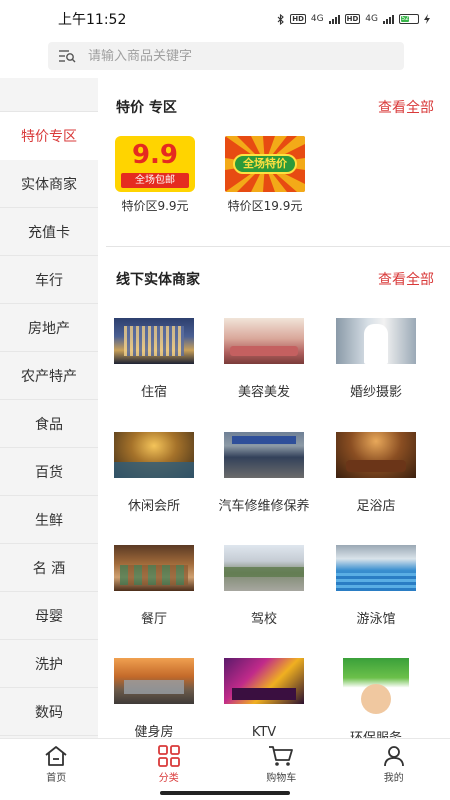 The width and height of the screenshot is (450, 800). What do you see at coordinates (49, 472) in the screenshot?
I see `sidebar-item-general-goods: 百货` at bounding box center [49, 472].